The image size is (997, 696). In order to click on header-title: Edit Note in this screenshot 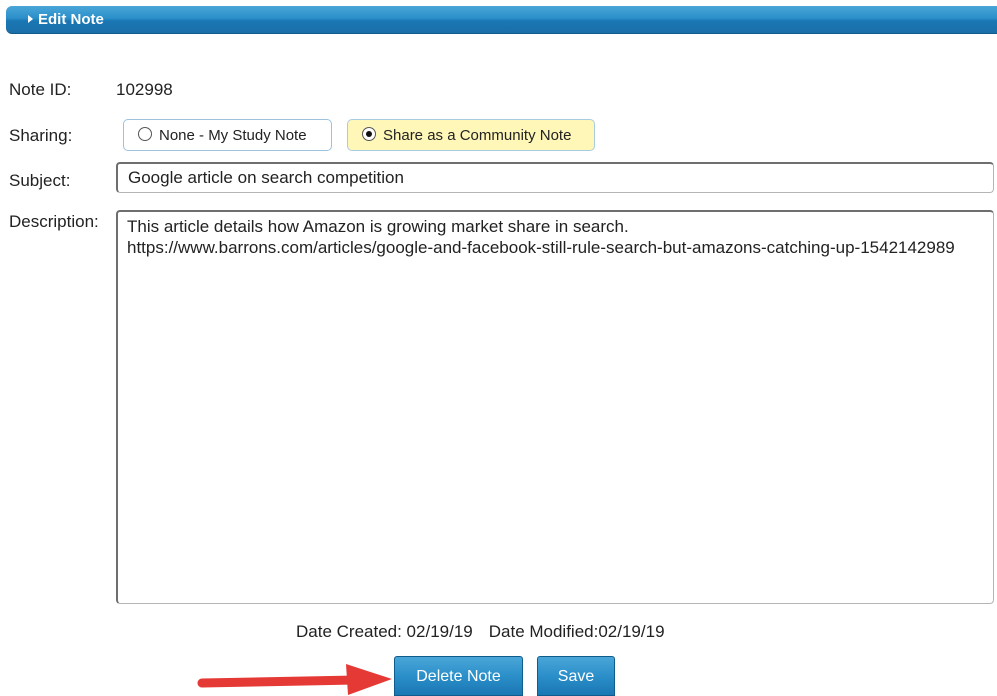, I will do `click(71, 19)`.